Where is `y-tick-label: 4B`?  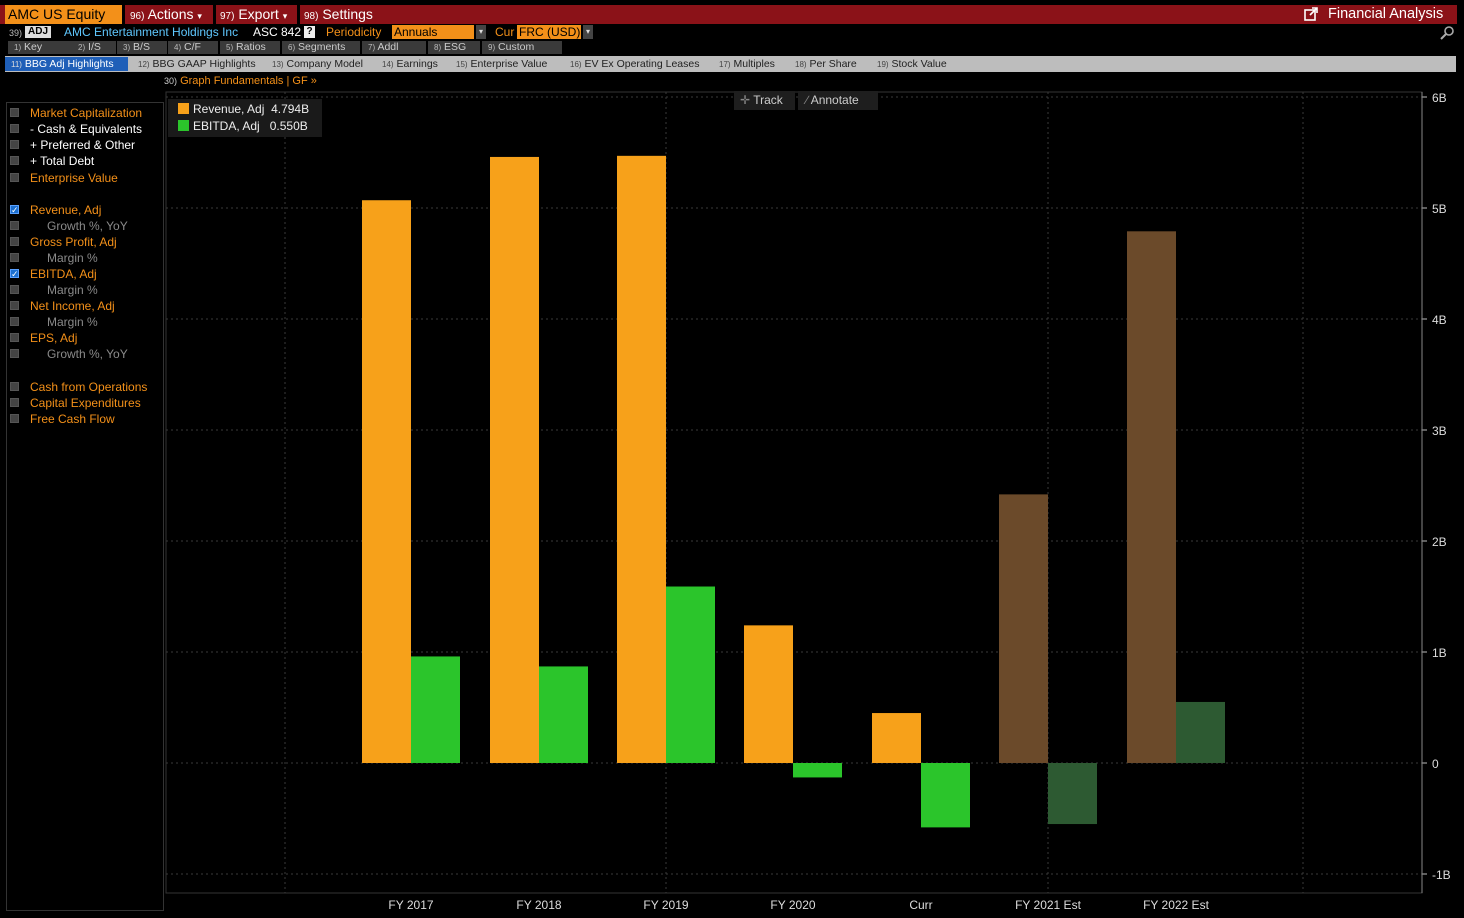 y-tick-label: 4B is located at coordinates (1439, 320).